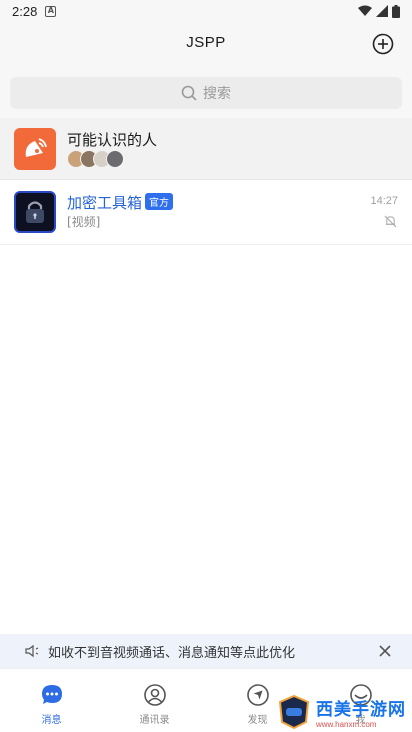 Image resolution: width=412 pixels, height=732 pixels. I want to click on status-bar: 2:28 A, so click(206, 11).